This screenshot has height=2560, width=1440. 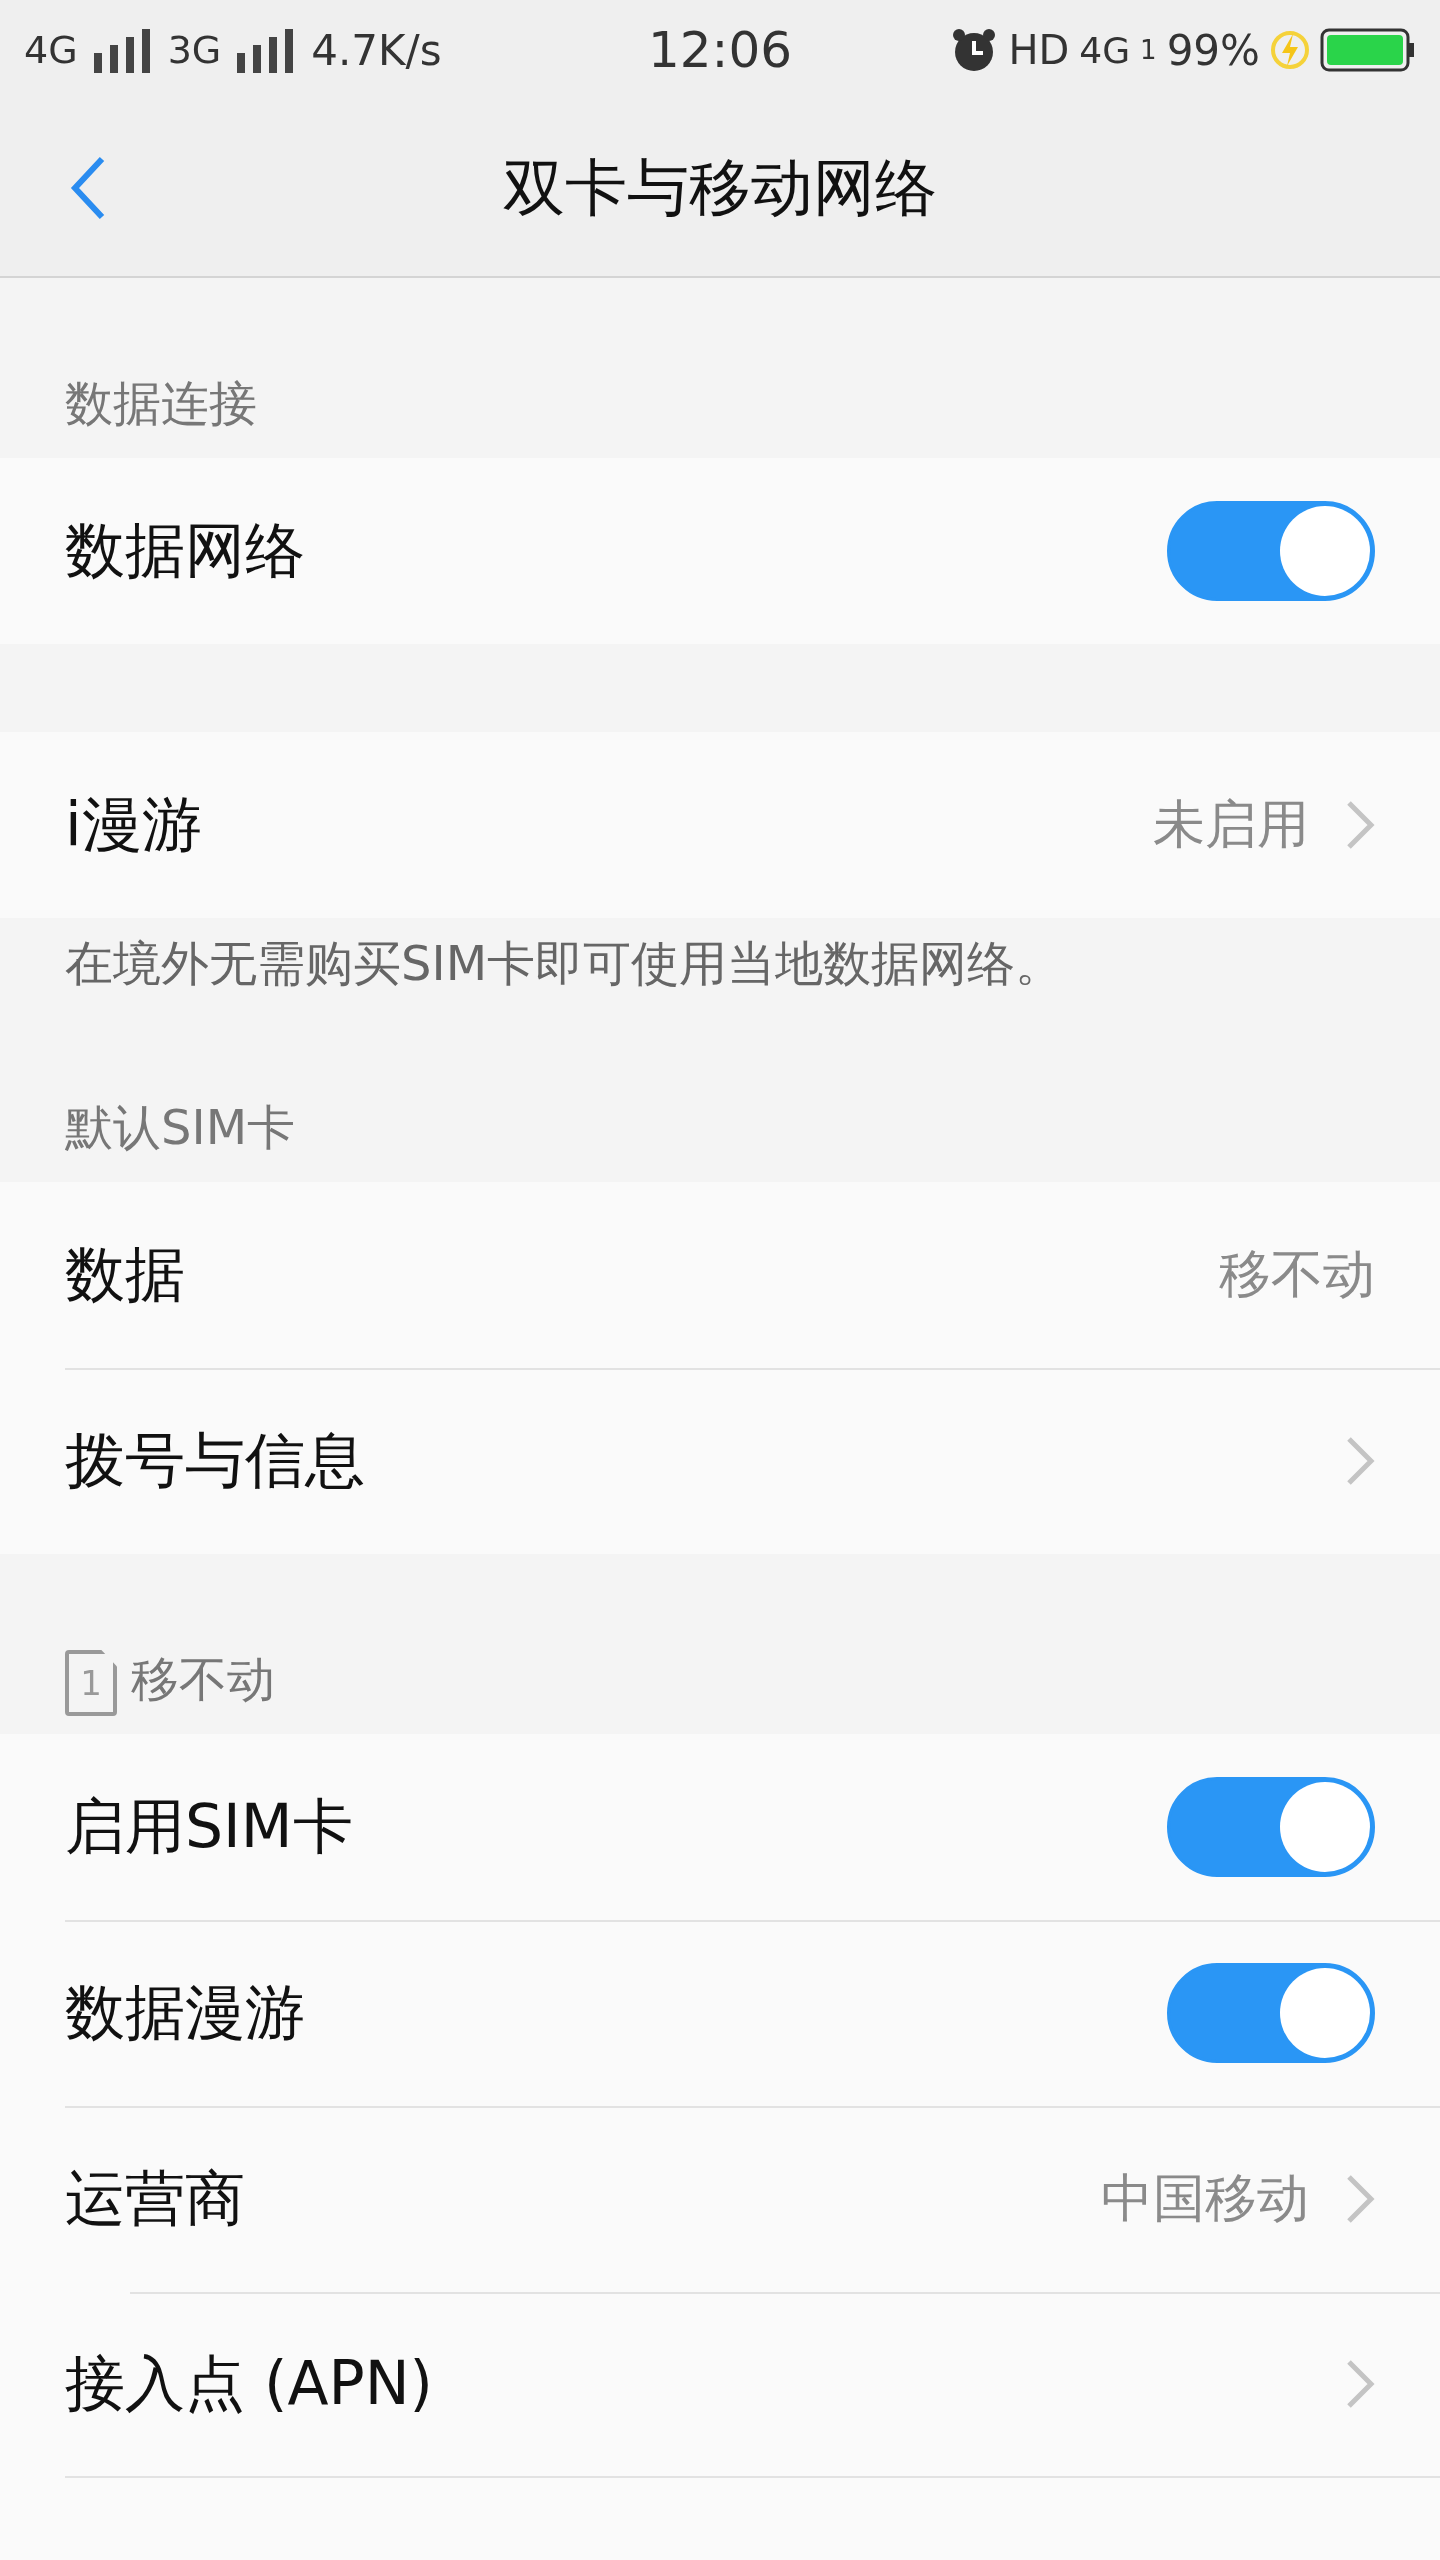 I want to click on setting-value: 移不动, so click(x=1297, y=1274).